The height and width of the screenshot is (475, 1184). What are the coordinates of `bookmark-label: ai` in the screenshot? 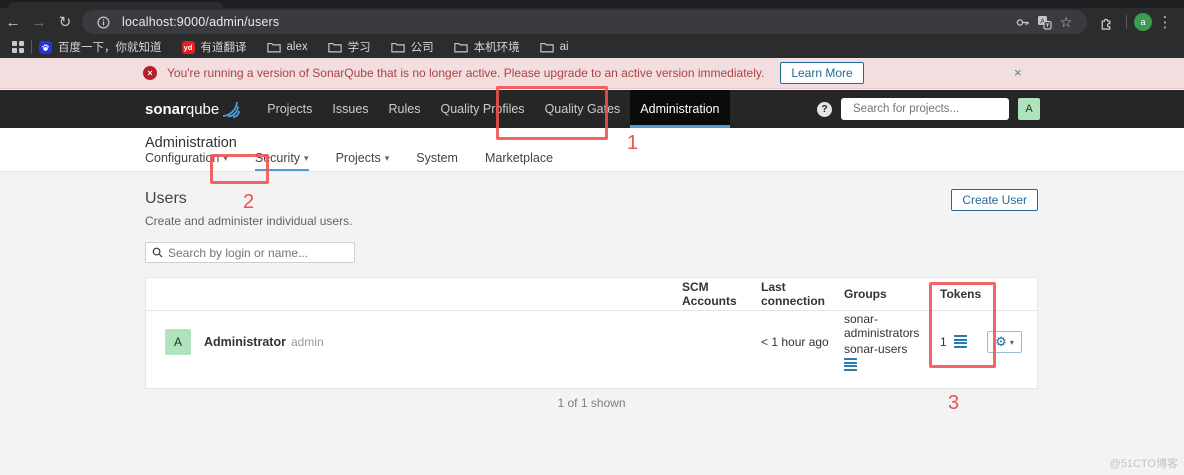 It's located at (564, 47).